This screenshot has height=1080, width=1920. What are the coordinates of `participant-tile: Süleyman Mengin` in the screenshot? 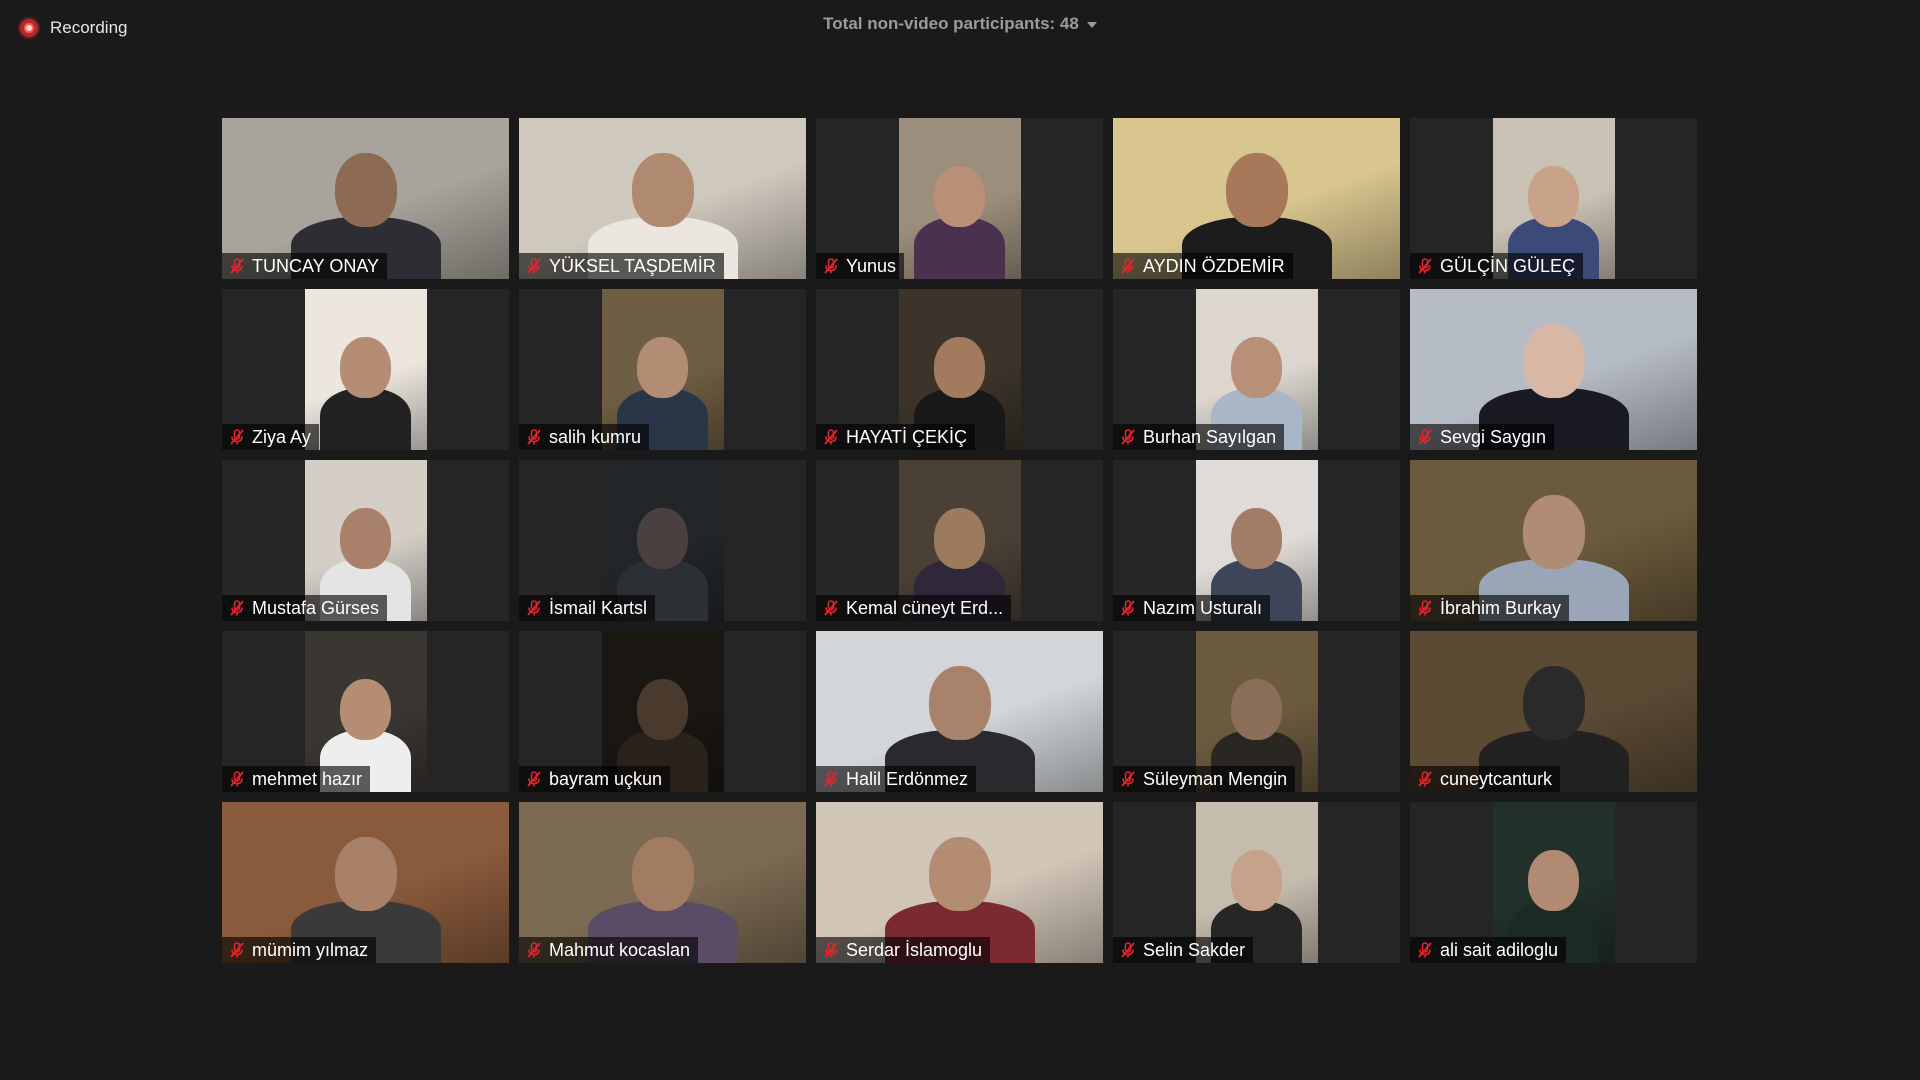 It's located at (1256, 711).